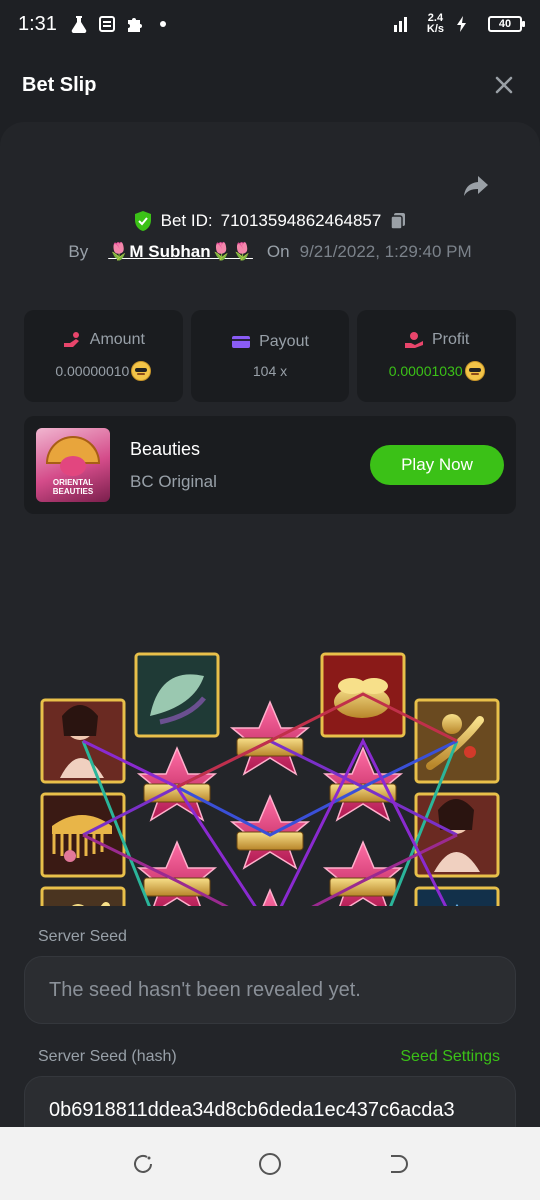 This screenshot has height=1200, width=540. What do you see at coordinates (135, 24) in the screenshot?
I see `puzzle-icon` at bounding box center [135, 24].